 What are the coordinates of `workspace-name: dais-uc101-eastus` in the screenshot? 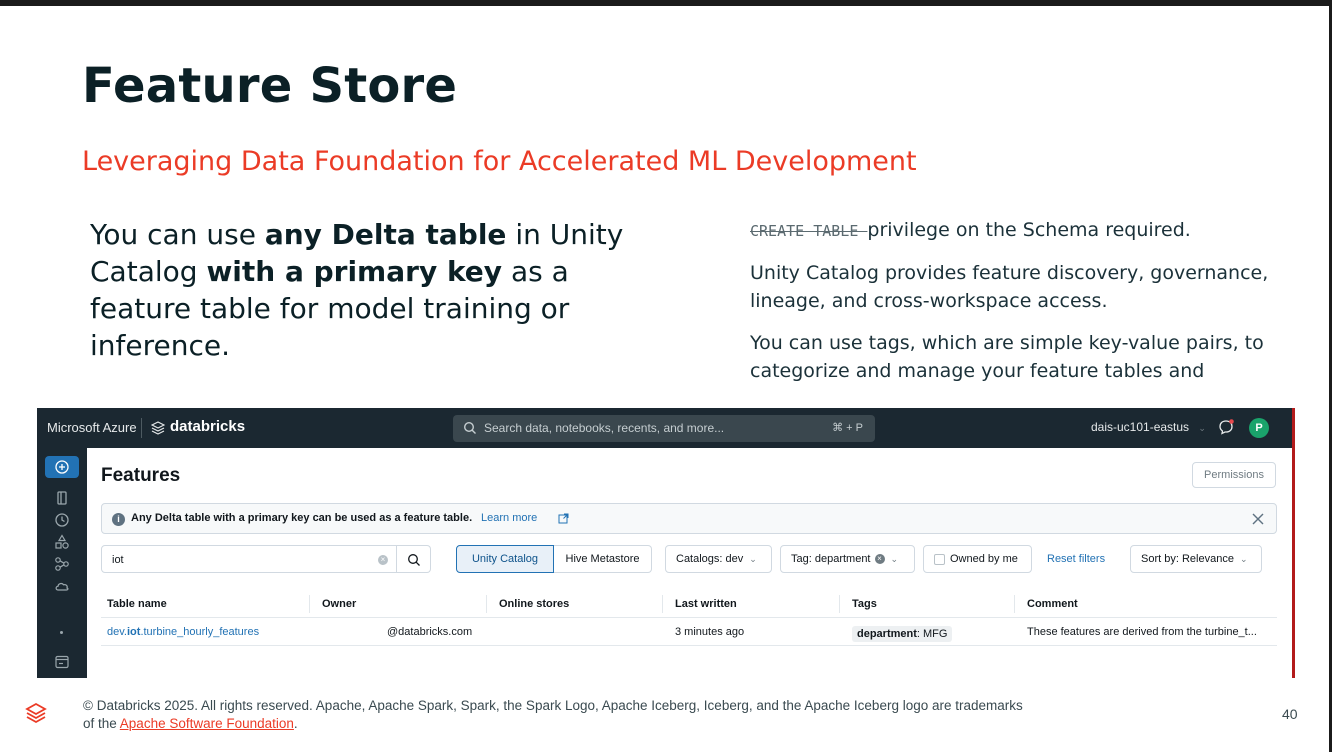 It's located at (1140, 427).